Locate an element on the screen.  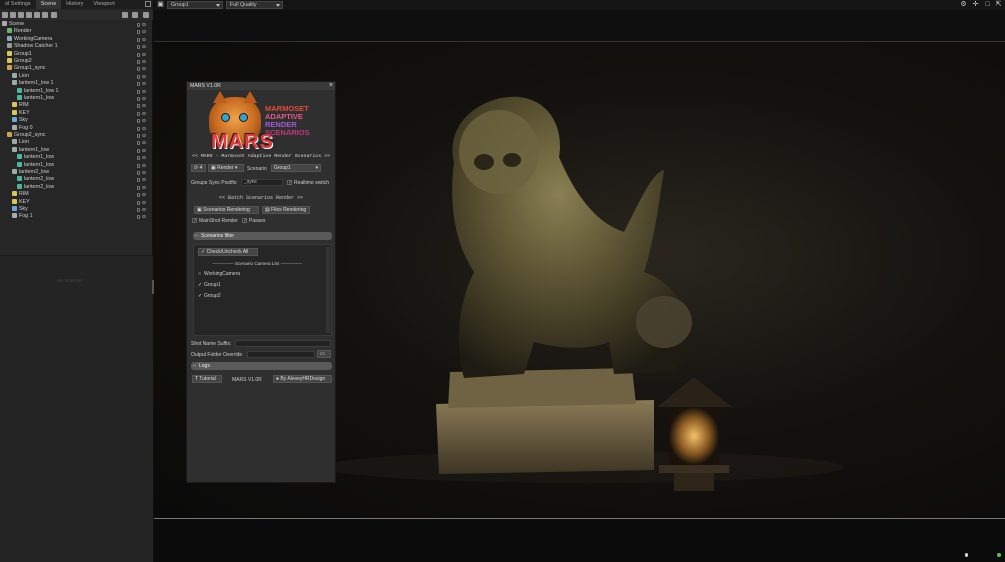
cursor-icon is located at coordinates (5, 15).